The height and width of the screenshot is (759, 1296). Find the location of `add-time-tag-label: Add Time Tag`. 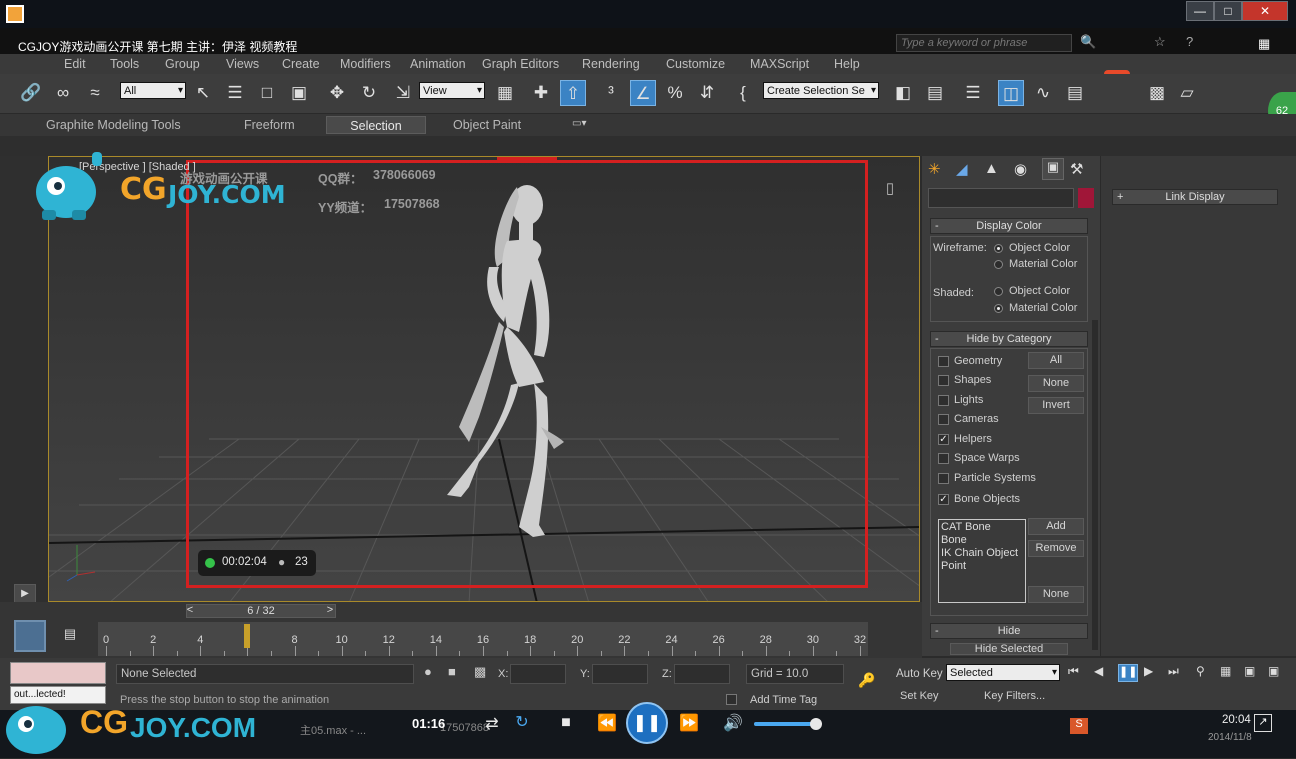

add-time-tag-label: Add Time Tag is located at coordinates (783, 700).